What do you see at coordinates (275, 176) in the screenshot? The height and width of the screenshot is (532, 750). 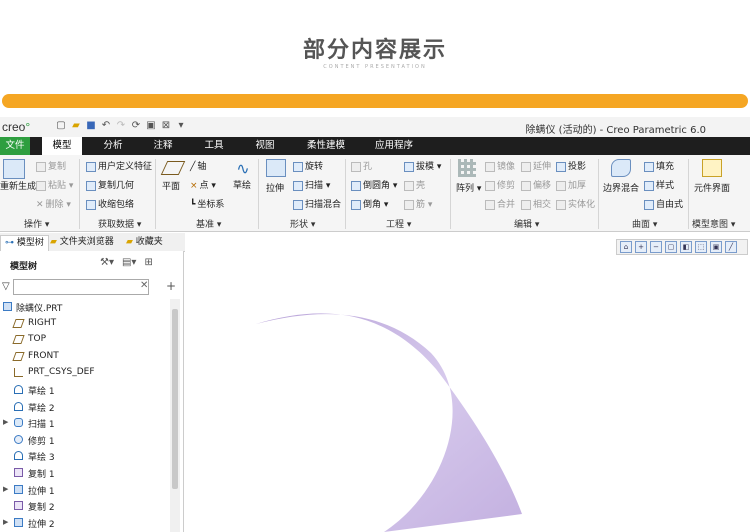 I see `extrude-button: 拉伸` at bounding box center [275, 176].